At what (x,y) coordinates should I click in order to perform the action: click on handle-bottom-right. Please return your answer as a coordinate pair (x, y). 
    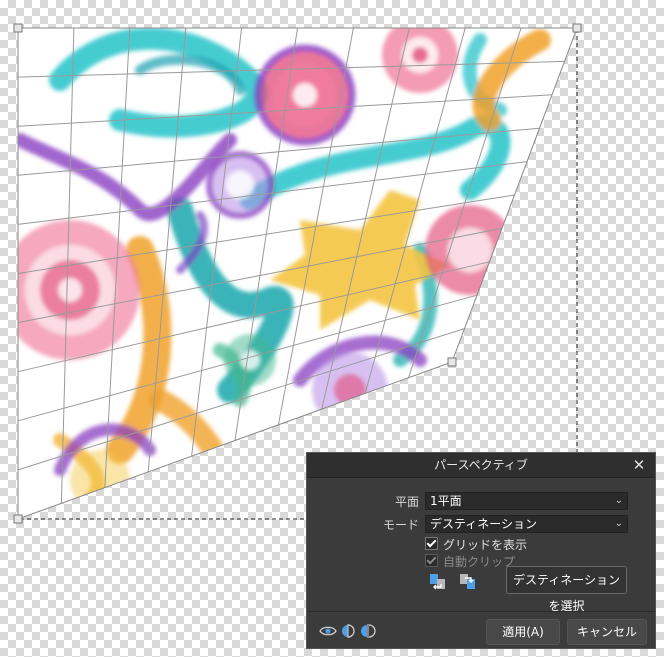
    Looking at the image, I should click on (452, 362).